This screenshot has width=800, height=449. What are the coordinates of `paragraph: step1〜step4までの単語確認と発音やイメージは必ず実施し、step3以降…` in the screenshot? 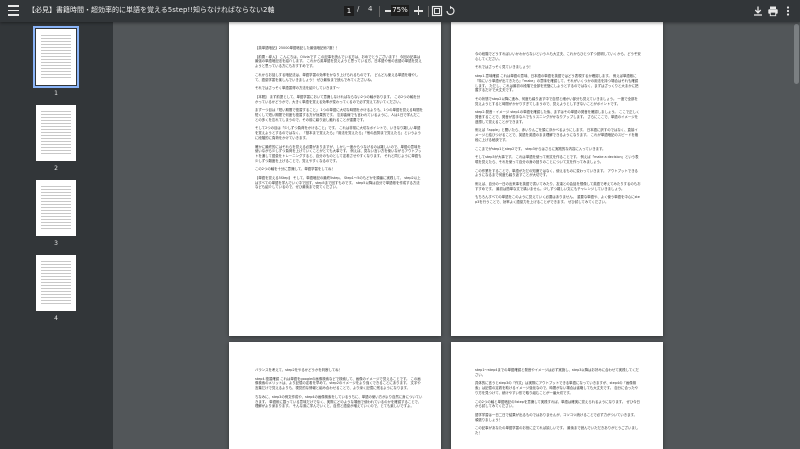 It's located at (557, 372).